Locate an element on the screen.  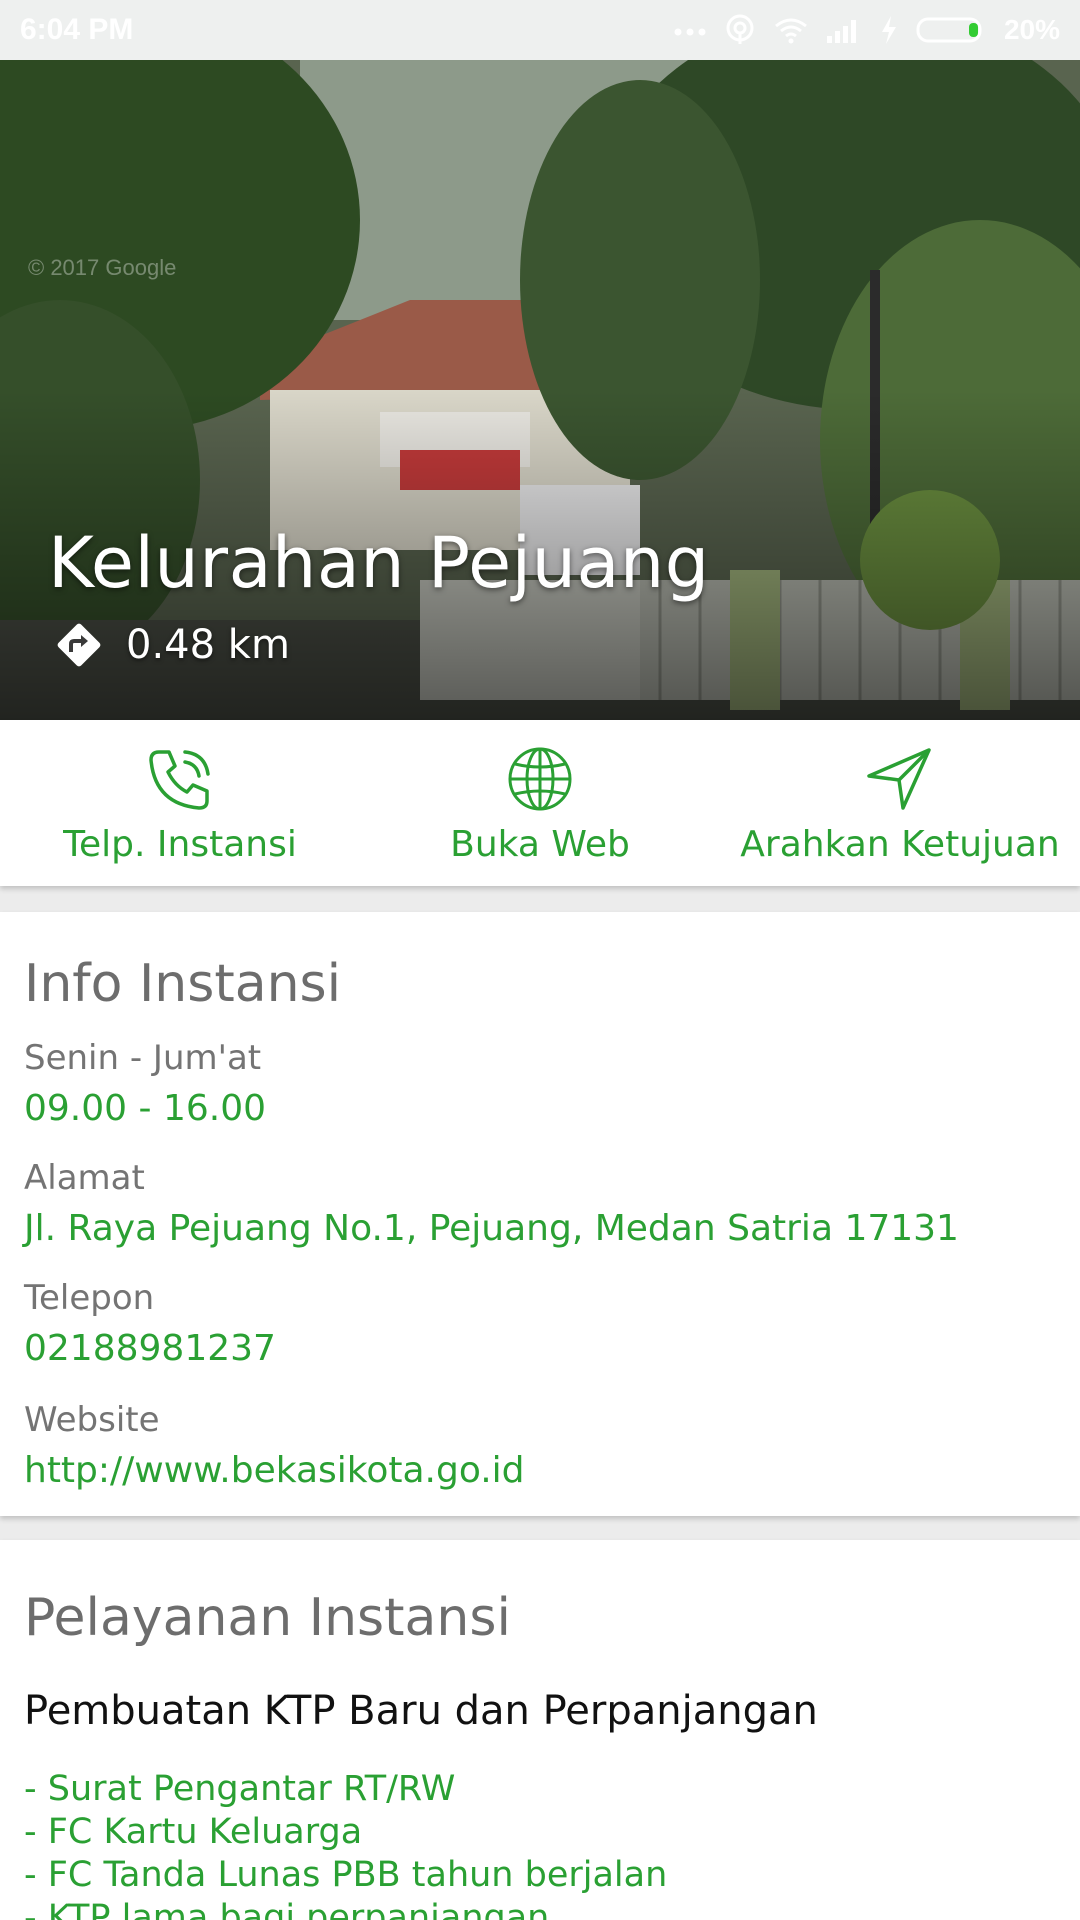
globe-icon is located at coordinates (540, 779).